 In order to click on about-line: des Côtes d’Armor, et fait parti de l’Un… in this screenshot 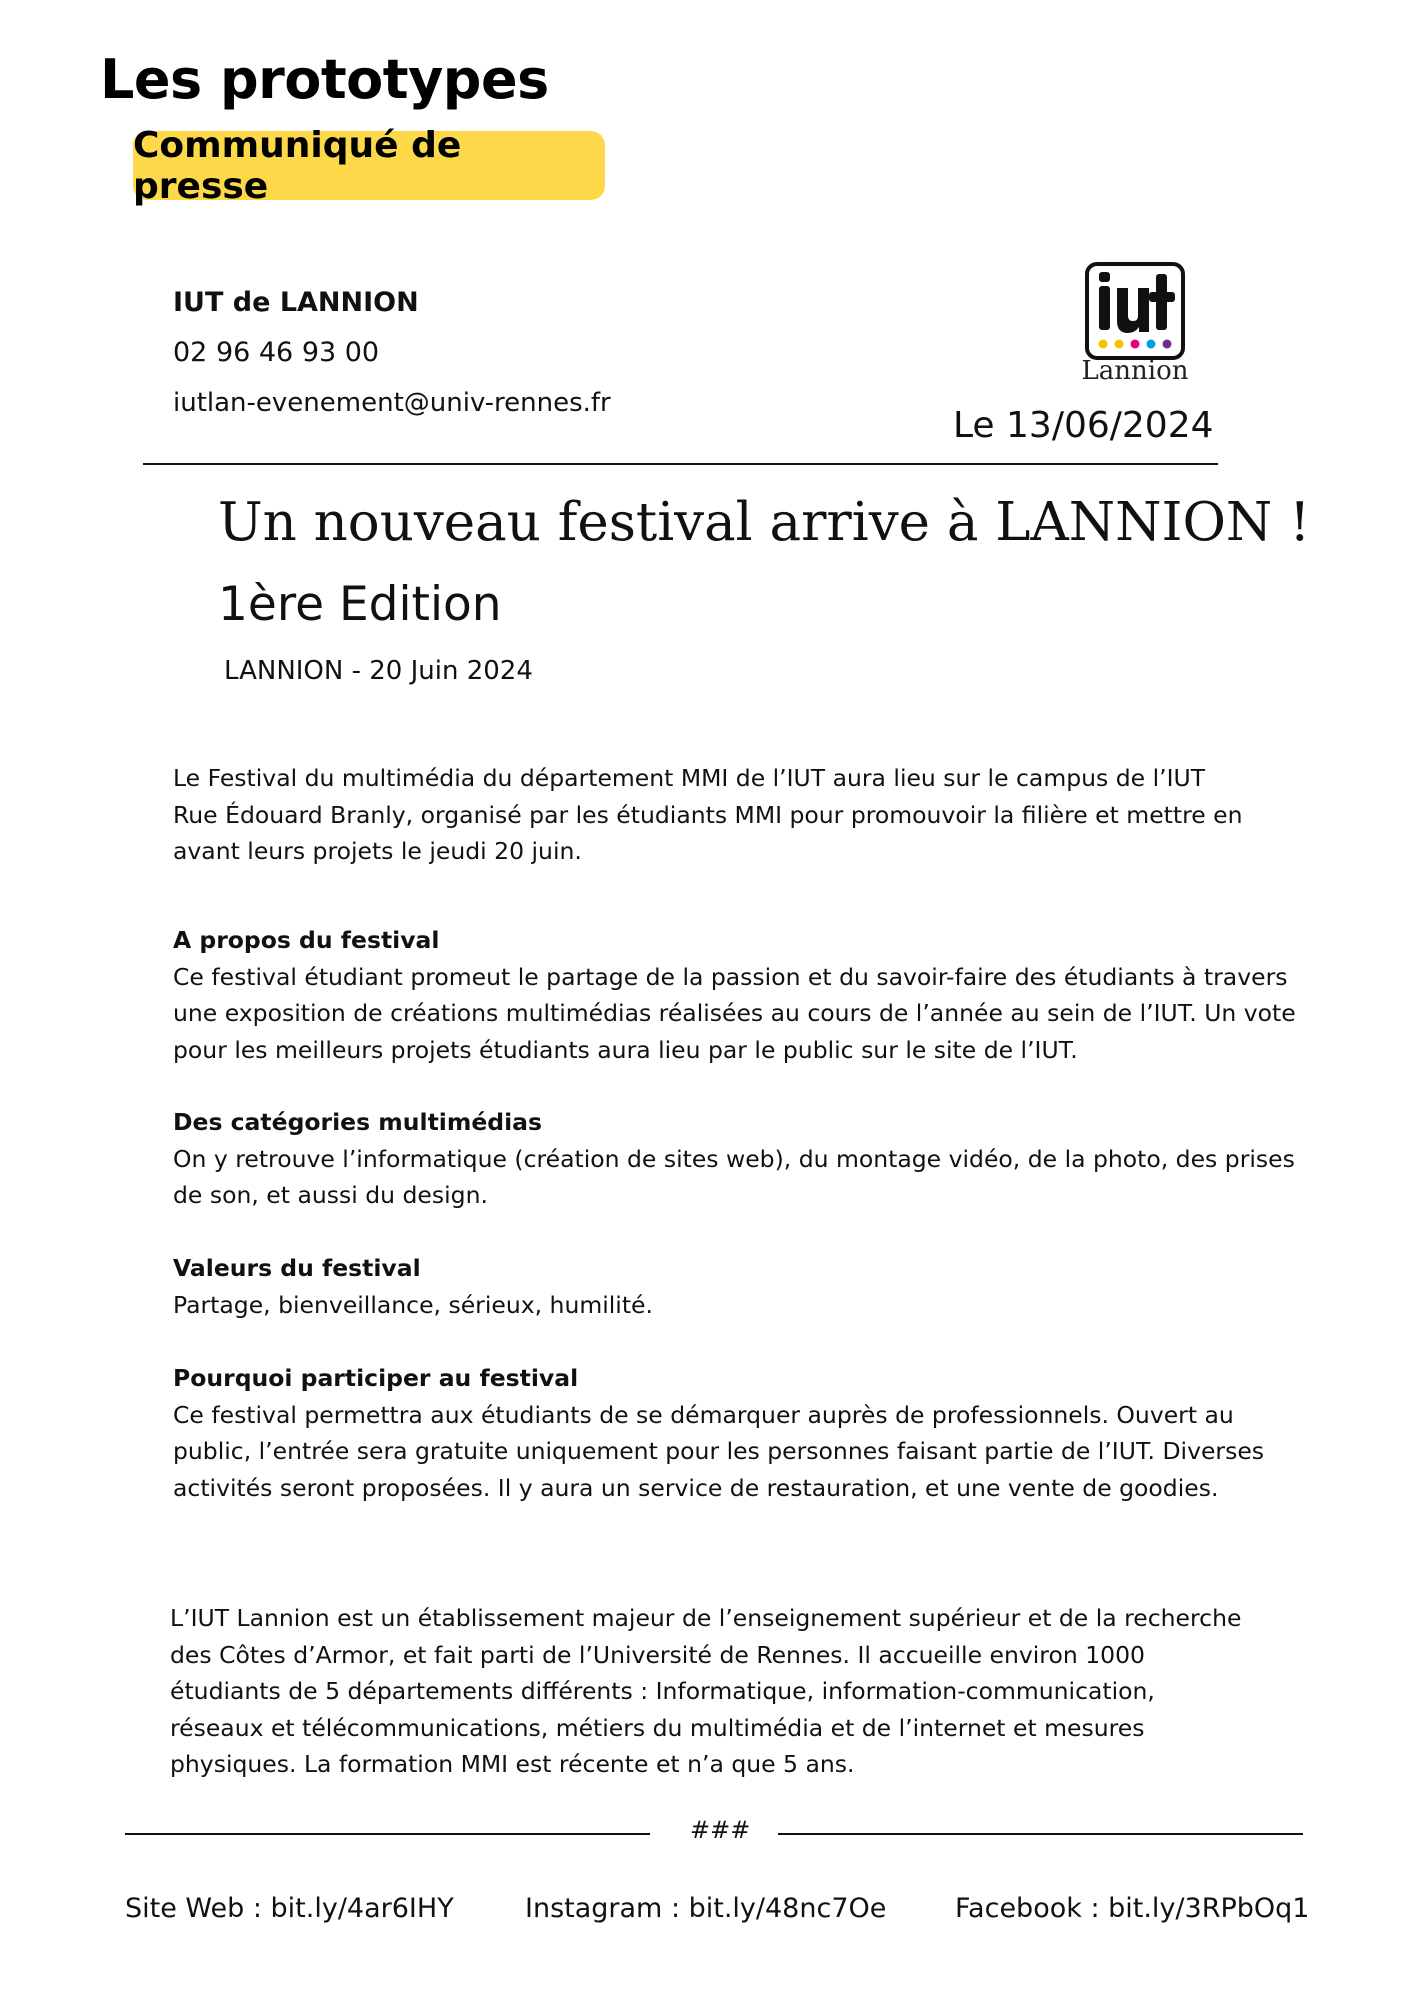, I will do `click(657, 1654)`.